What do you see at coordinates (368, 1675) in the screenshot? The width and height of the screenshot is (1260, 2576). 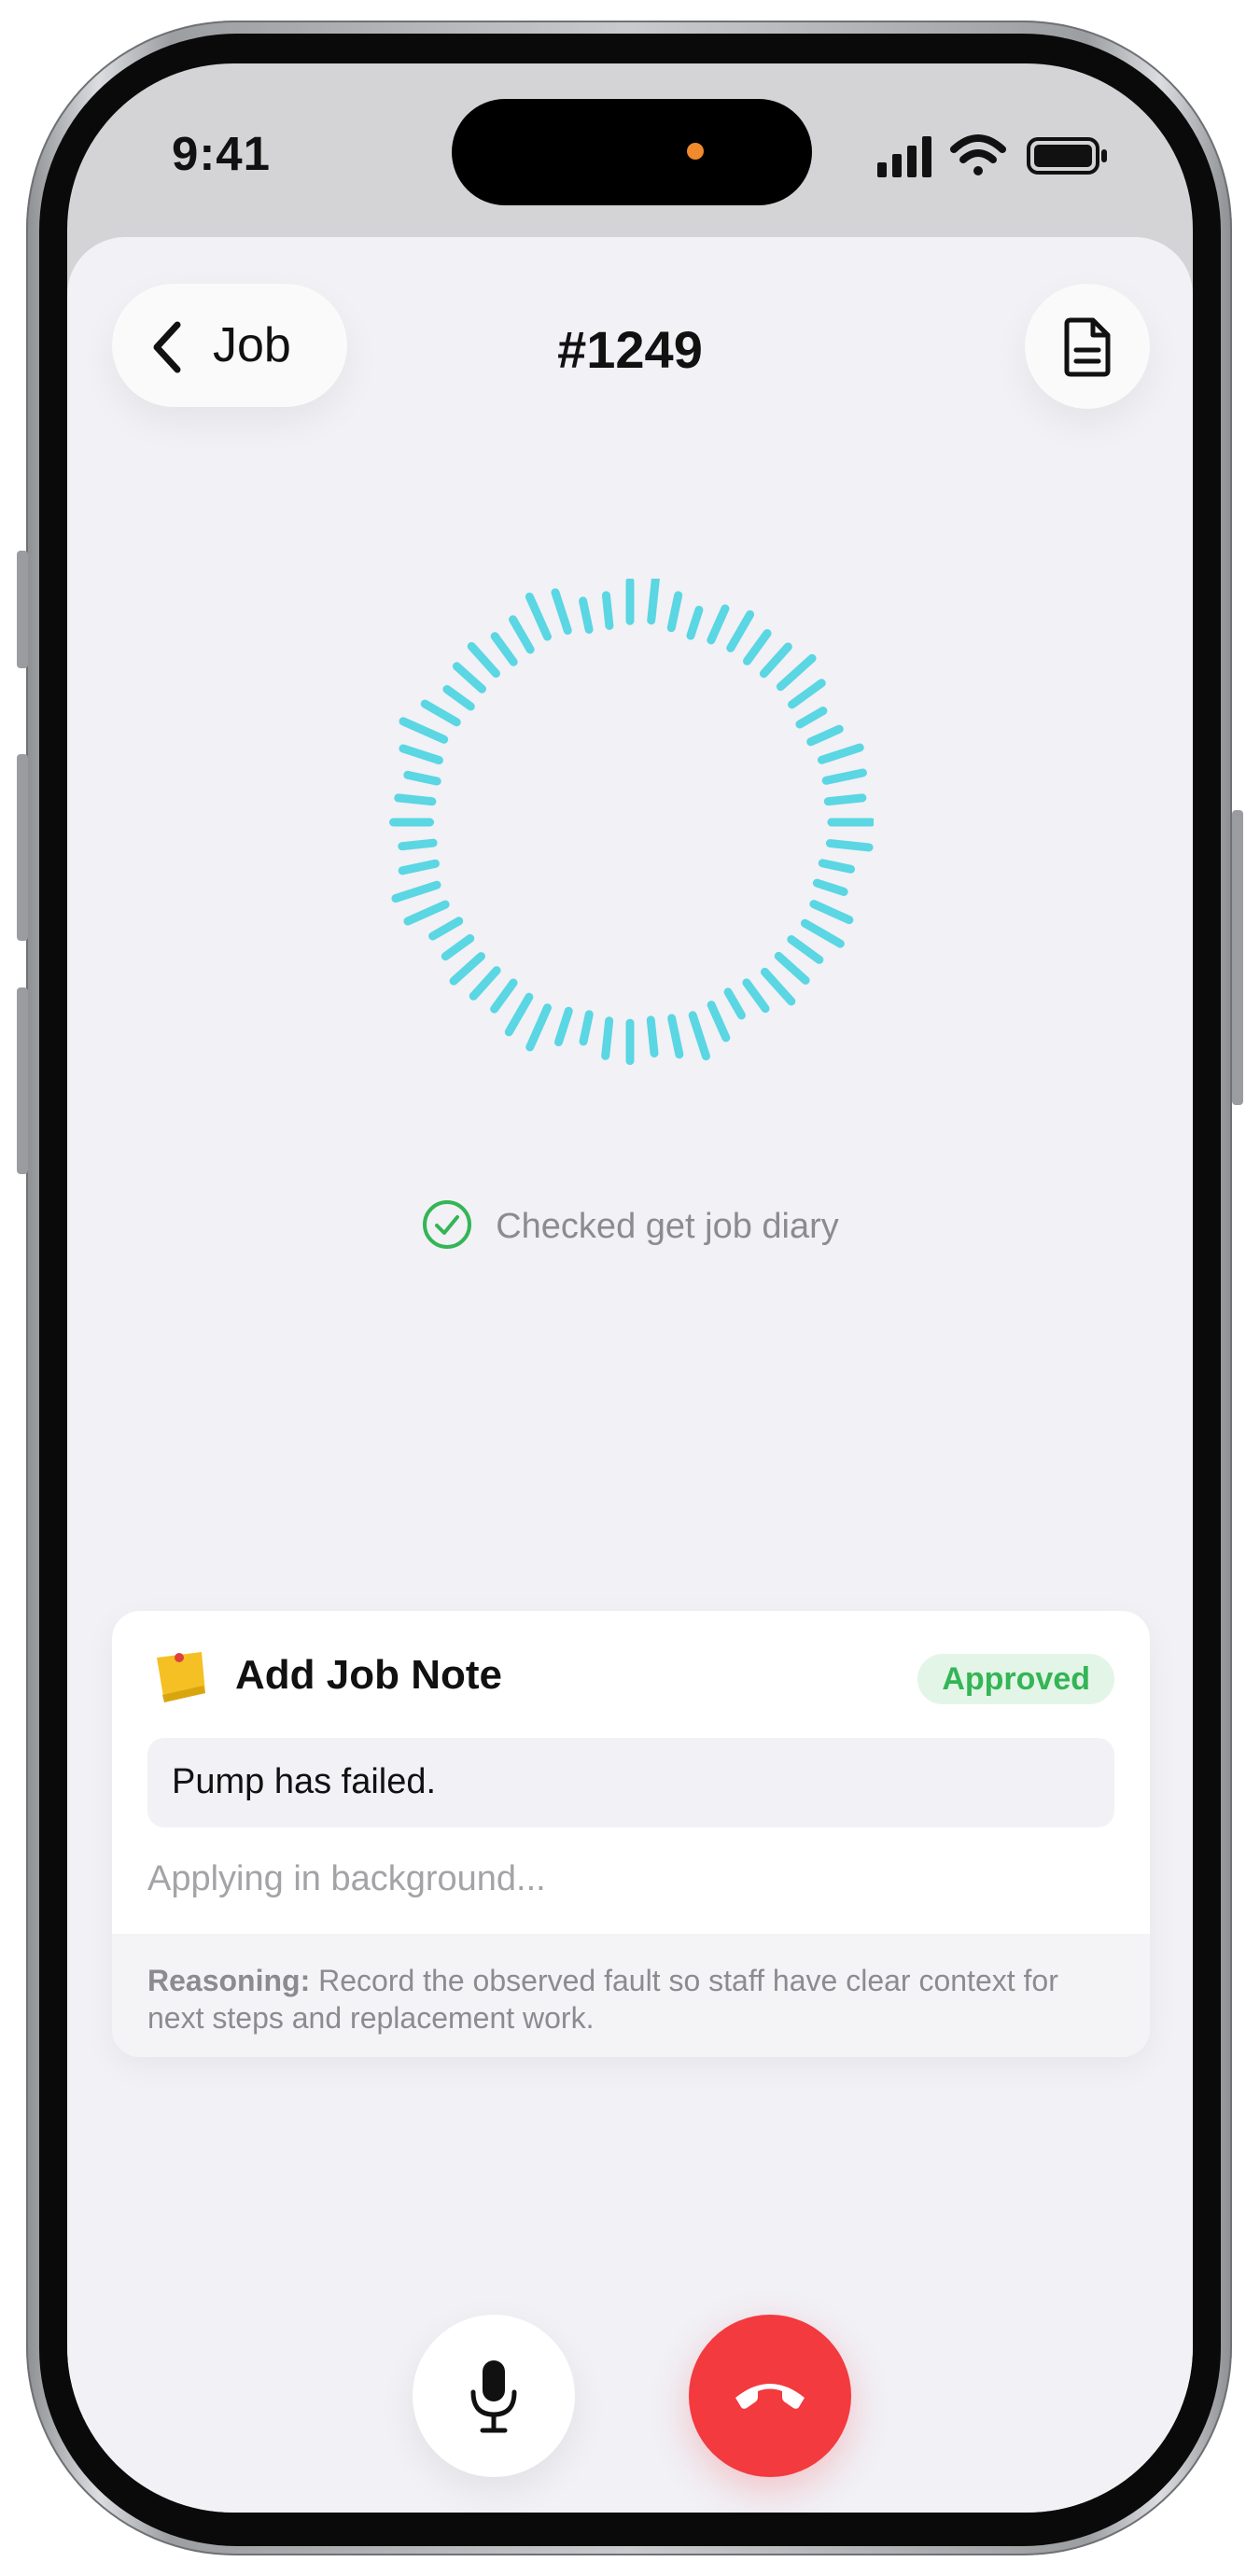 I see `note-card-title: Add Job Note` at bounding box center [368, 1675].